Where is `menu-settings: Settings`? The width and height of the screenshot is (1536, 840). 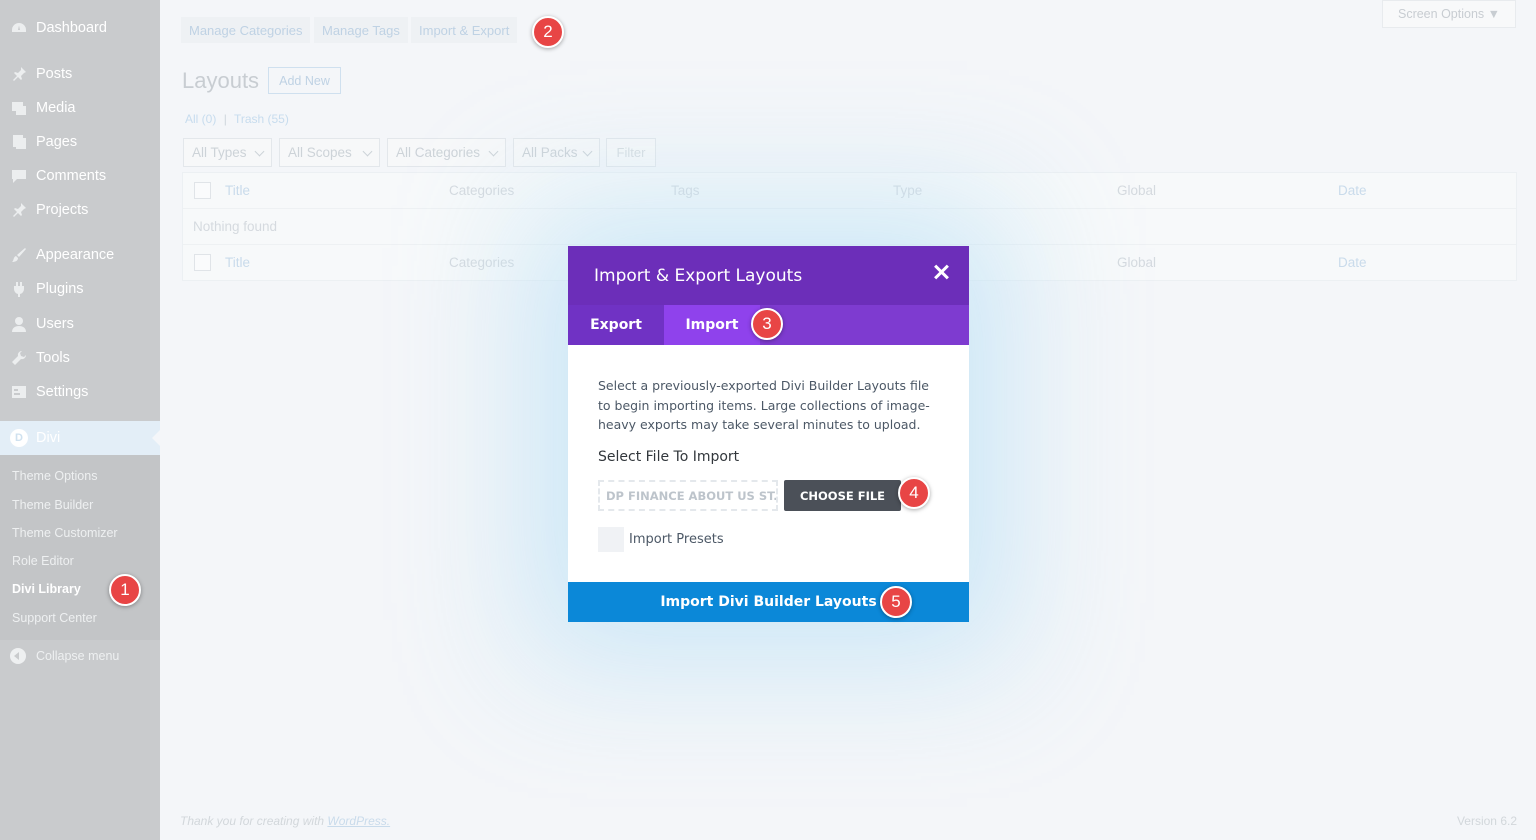
menu-settings: Settings is located at coordinates (80, 392).